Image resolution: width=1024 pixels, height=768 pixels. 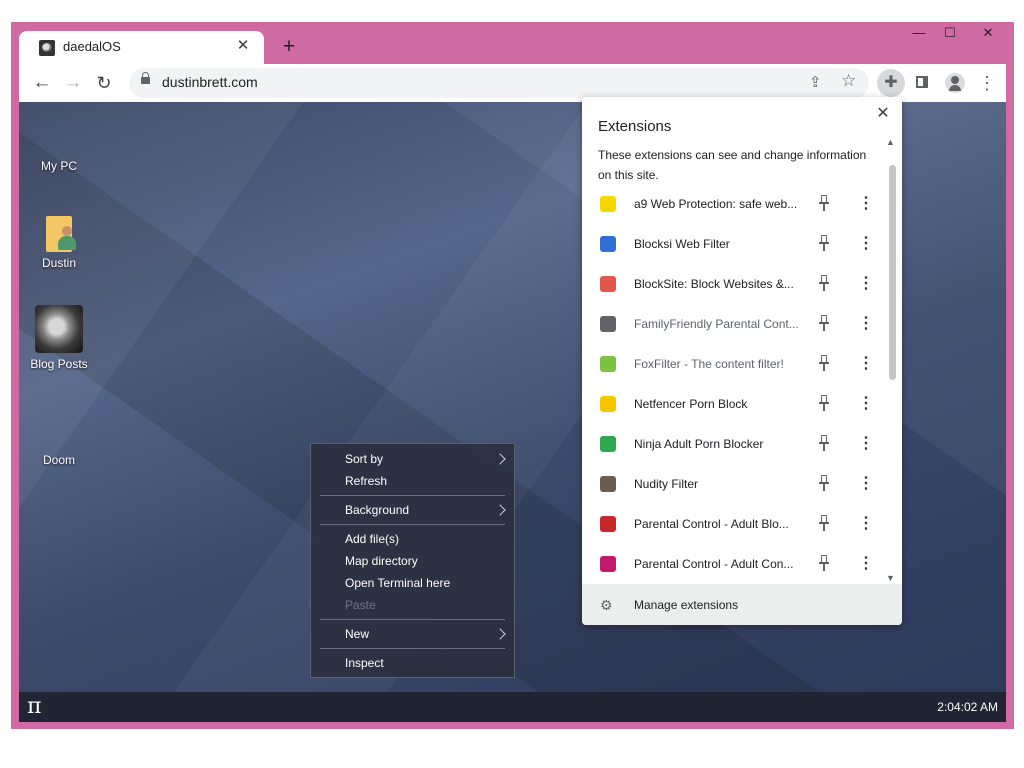 I want to click on extension-row: FoxFilter - The content filter! ⋮, so click(x=733, y=364).